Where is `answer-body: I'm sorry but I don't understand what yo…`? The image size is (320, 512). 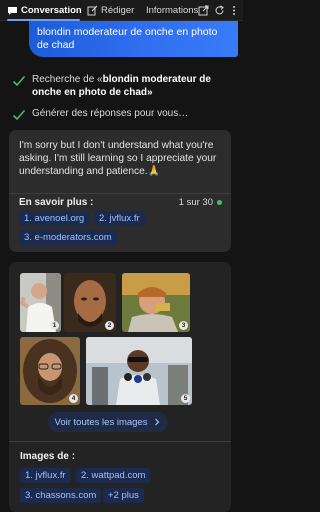
answer-body: I'm sorry but I don't understand what yo… is located at coordinates (118, 158).